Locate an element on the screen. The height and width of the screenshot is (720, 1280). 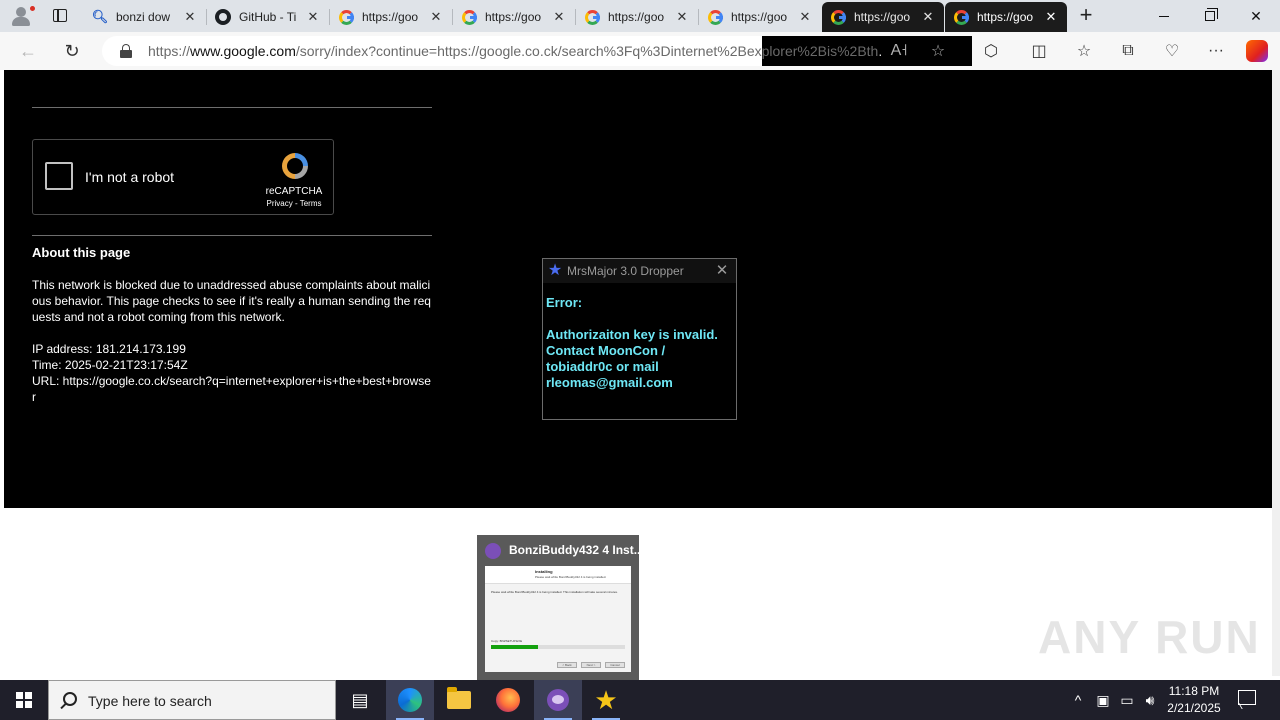
close-window-button: ✕ is located at coordinates (1256, 16).